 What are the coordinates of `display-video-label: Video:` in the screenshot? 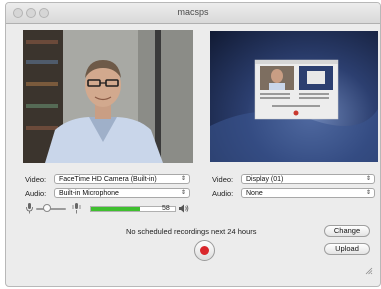 It's located at (223, 179).